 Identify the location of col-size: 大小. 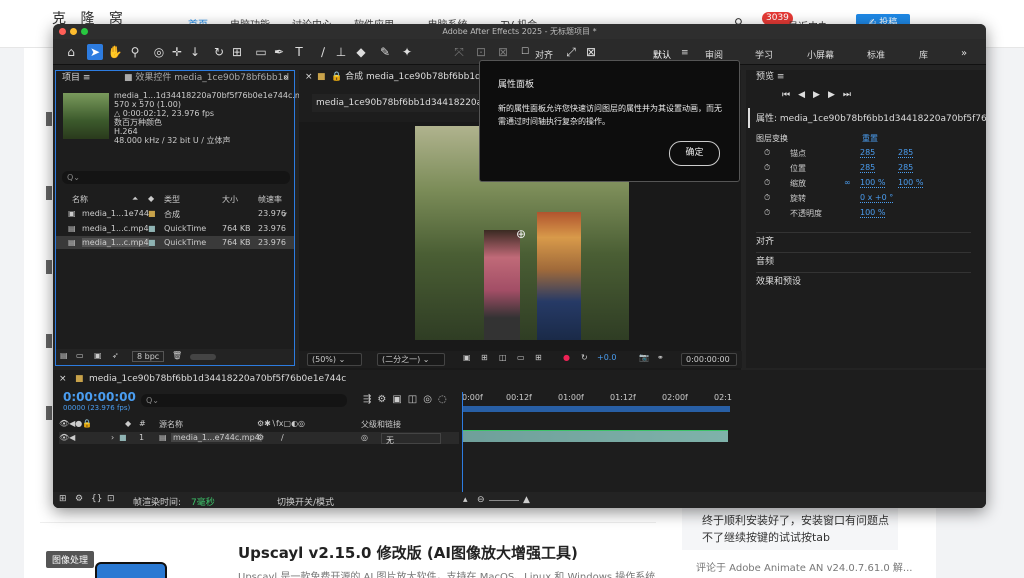
(230, 199).